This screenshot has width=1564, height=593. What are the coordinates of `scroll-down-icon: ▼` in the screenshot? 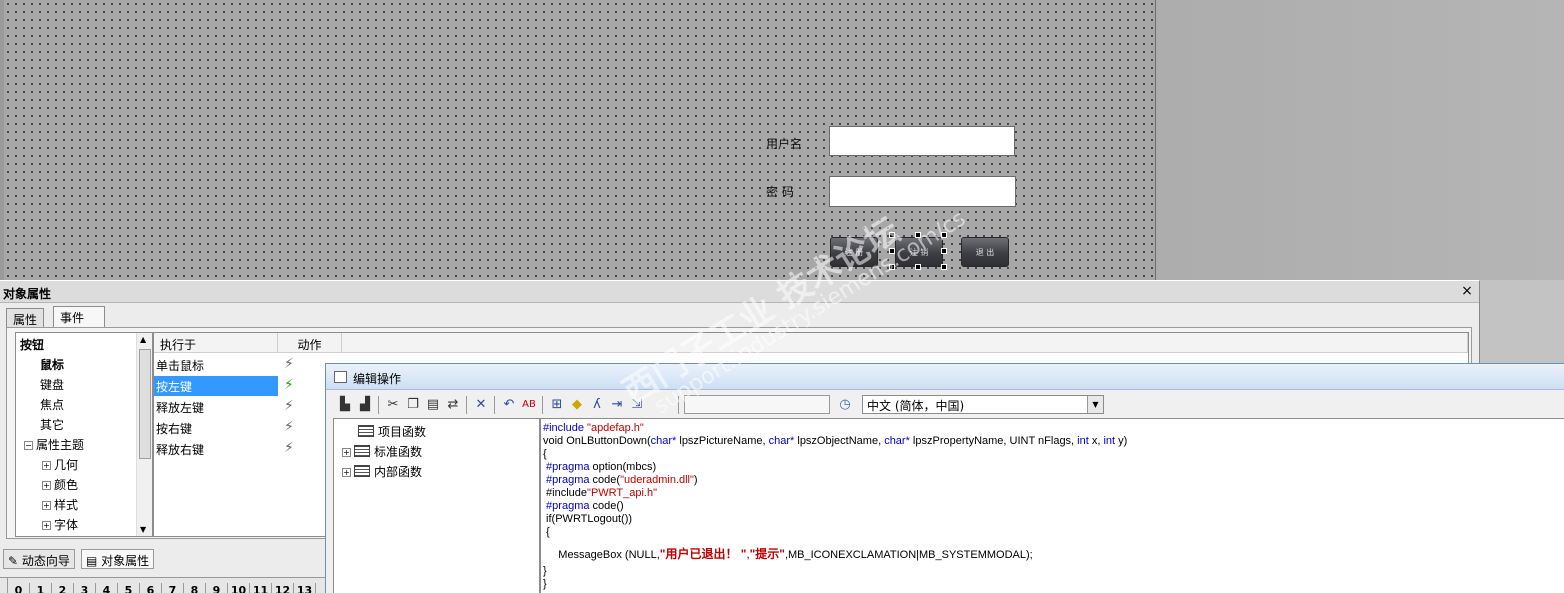 It's located at (143, 529).